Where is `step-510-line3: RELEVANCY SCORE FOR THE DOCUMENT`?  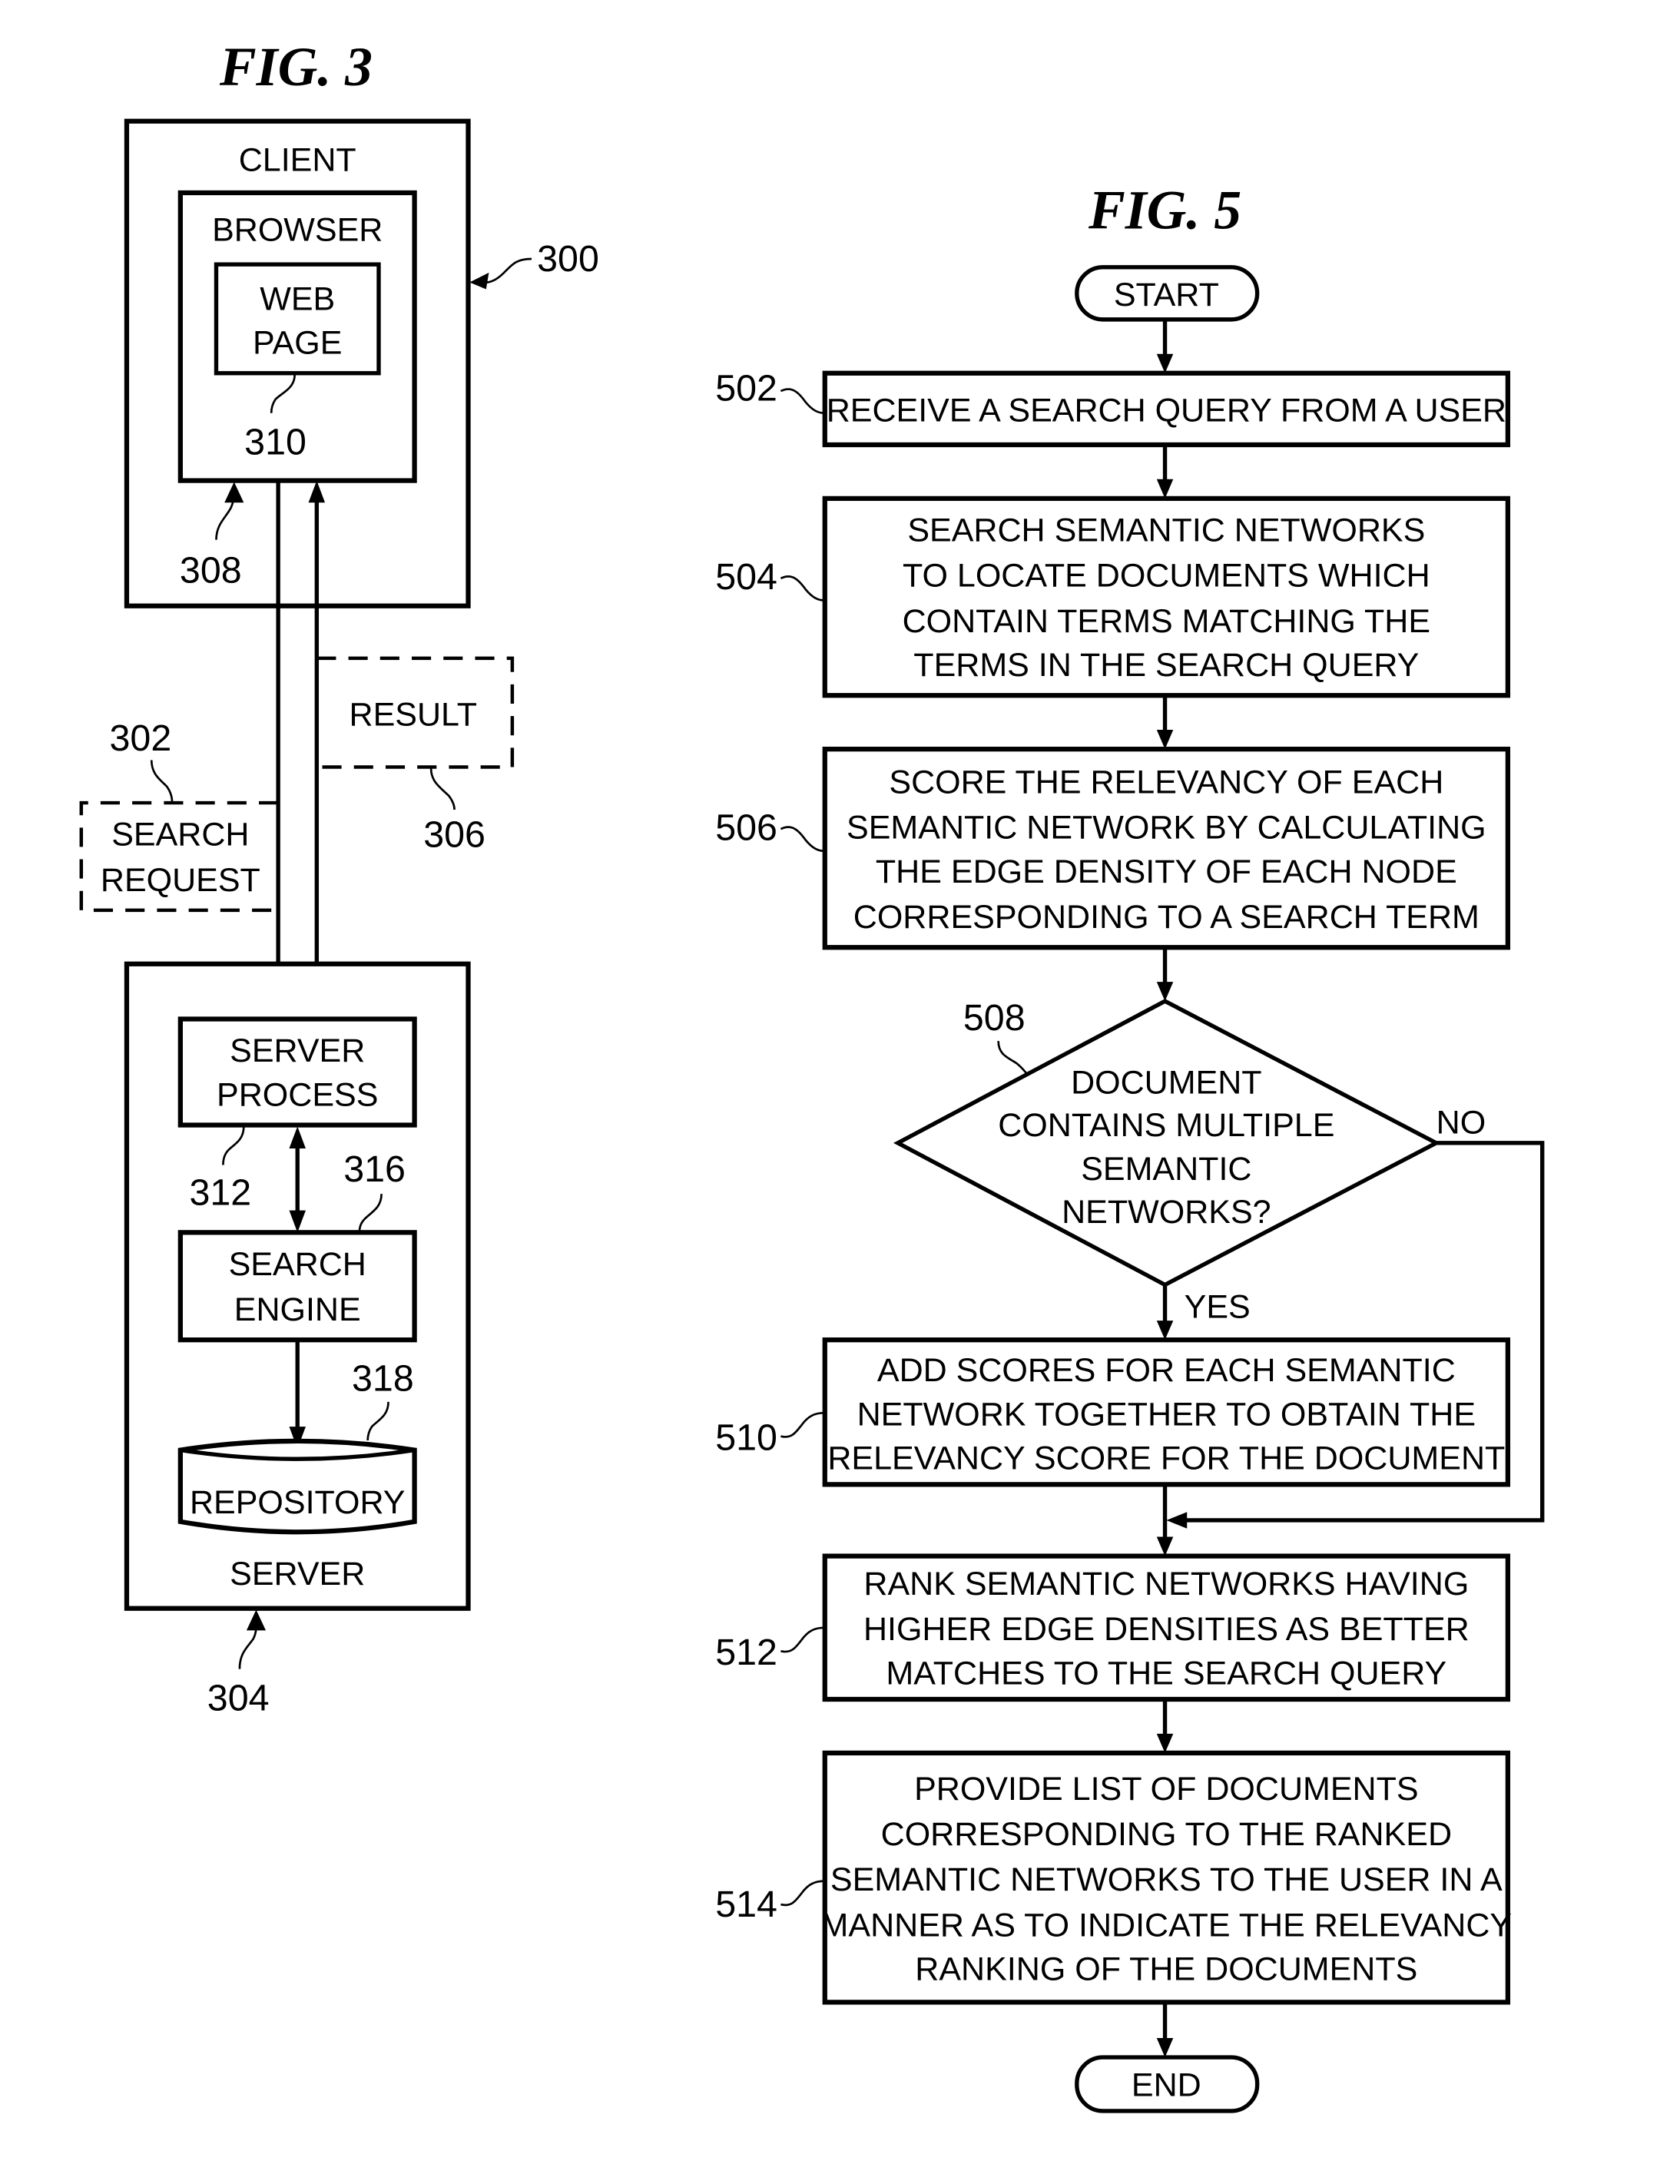
step-510-line3: RELEVANCY SCORE FOR THE DOCUMENT is located at coordinates (1166, 1459).